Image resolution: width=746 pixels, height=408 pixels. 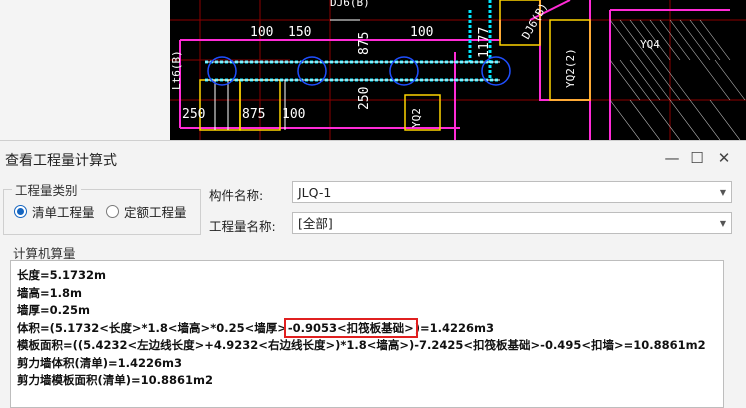 What do you see at coordinates (484, 42) in the screenshot?
I see `cad-dim-text: 1177` at bounding box center [484, 42].